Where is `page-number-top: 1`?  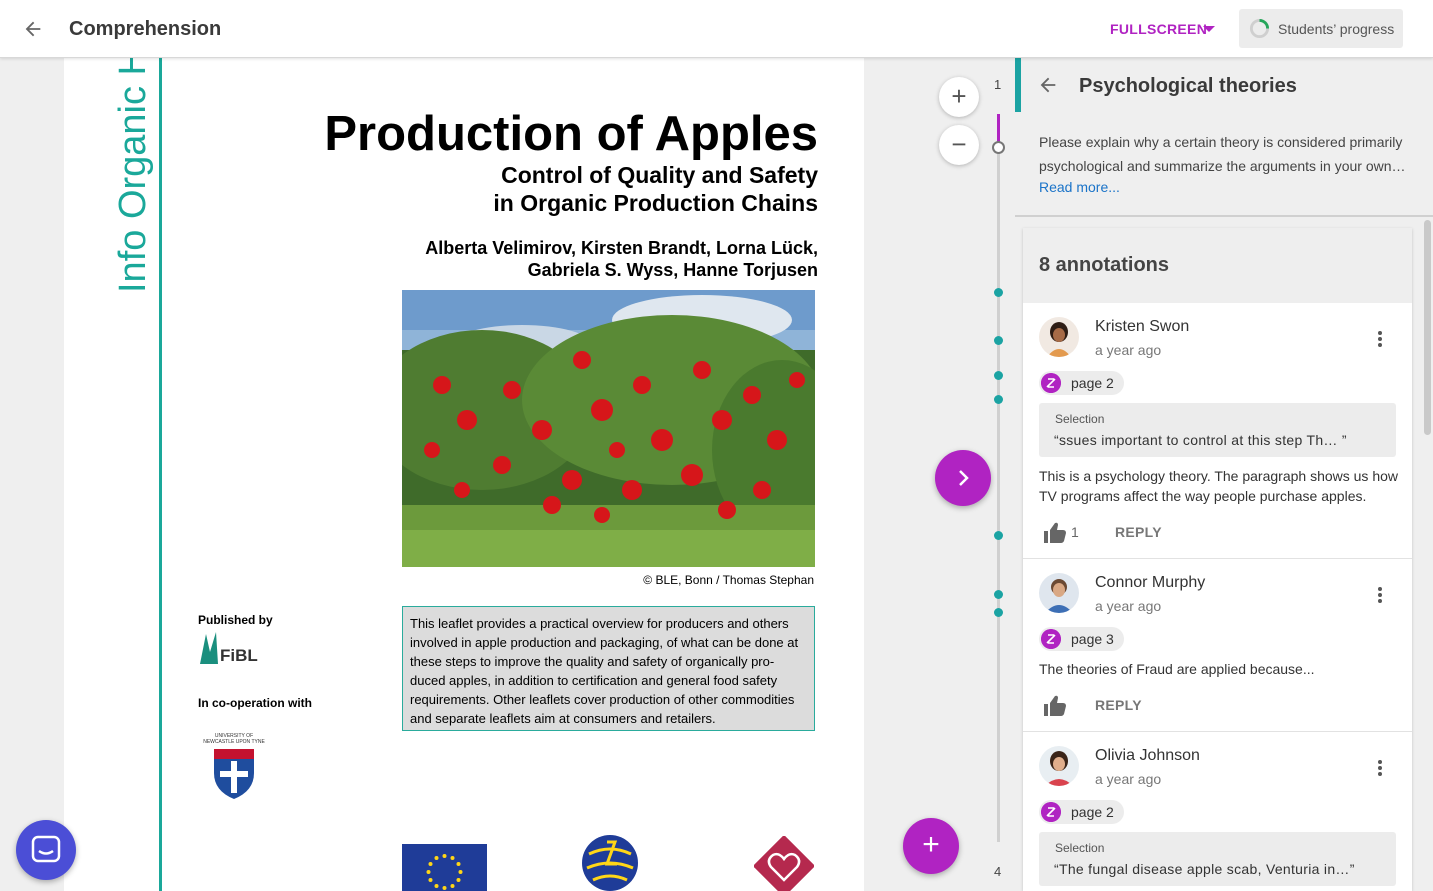
page-number-top: 1 is located at coordinates (998, 84).